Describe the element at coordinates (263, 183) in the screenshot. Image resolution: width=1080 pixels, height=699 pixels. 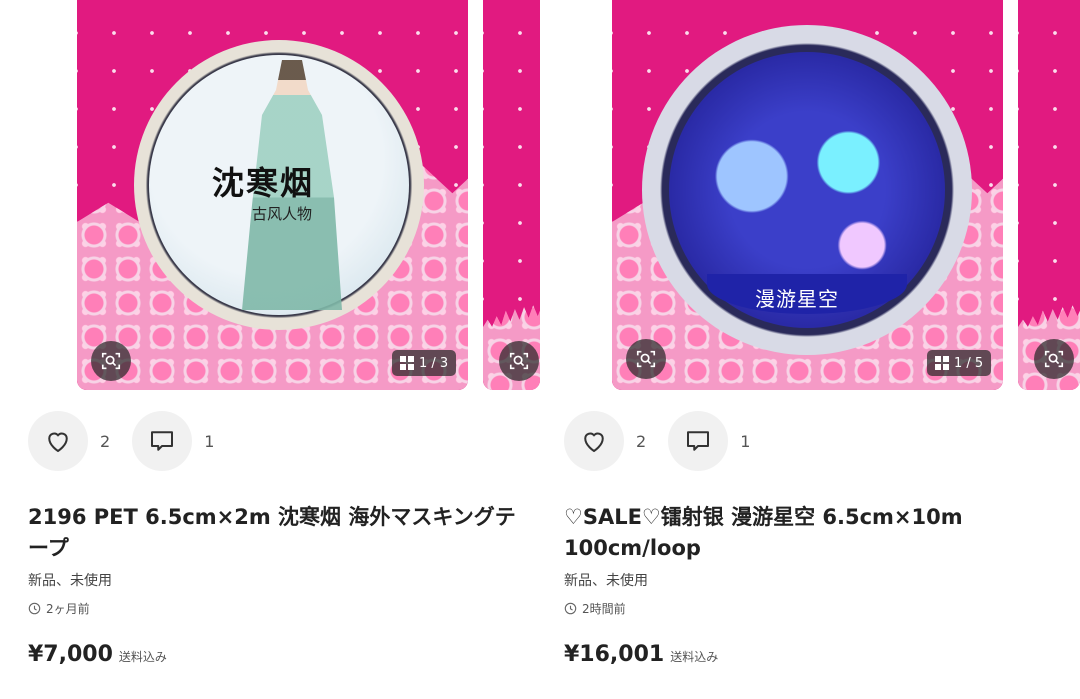
I see `tape-title: 沈寒烟` at that location.